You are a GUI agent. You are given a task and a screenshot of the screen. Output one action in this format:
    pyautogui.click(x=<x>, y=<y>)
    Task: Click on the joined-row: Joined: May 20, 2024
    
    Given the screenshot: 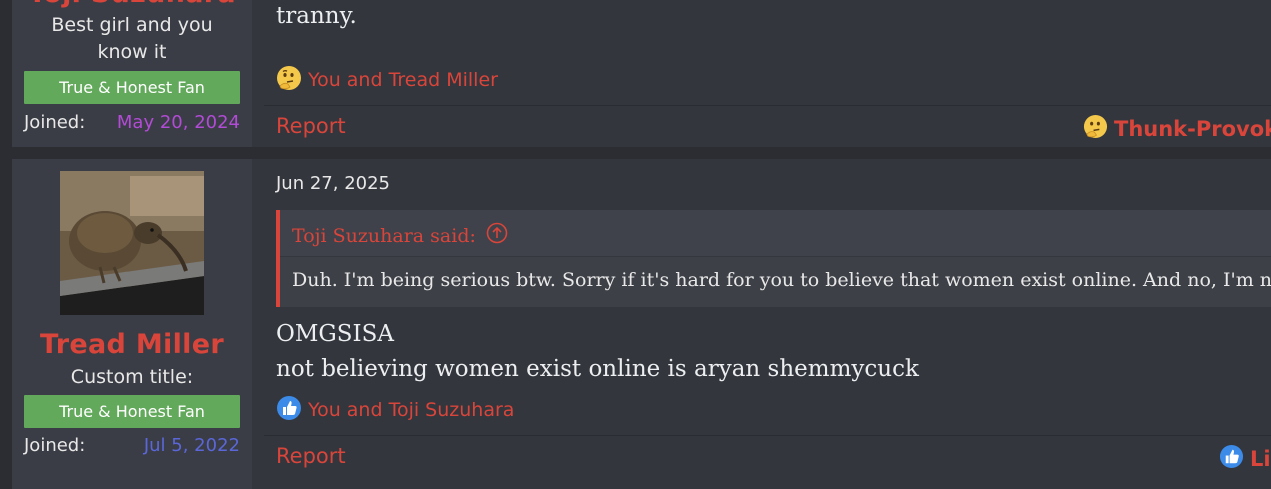 What is the action you would take?
    pyautogui.click(x=132, y=122)
    